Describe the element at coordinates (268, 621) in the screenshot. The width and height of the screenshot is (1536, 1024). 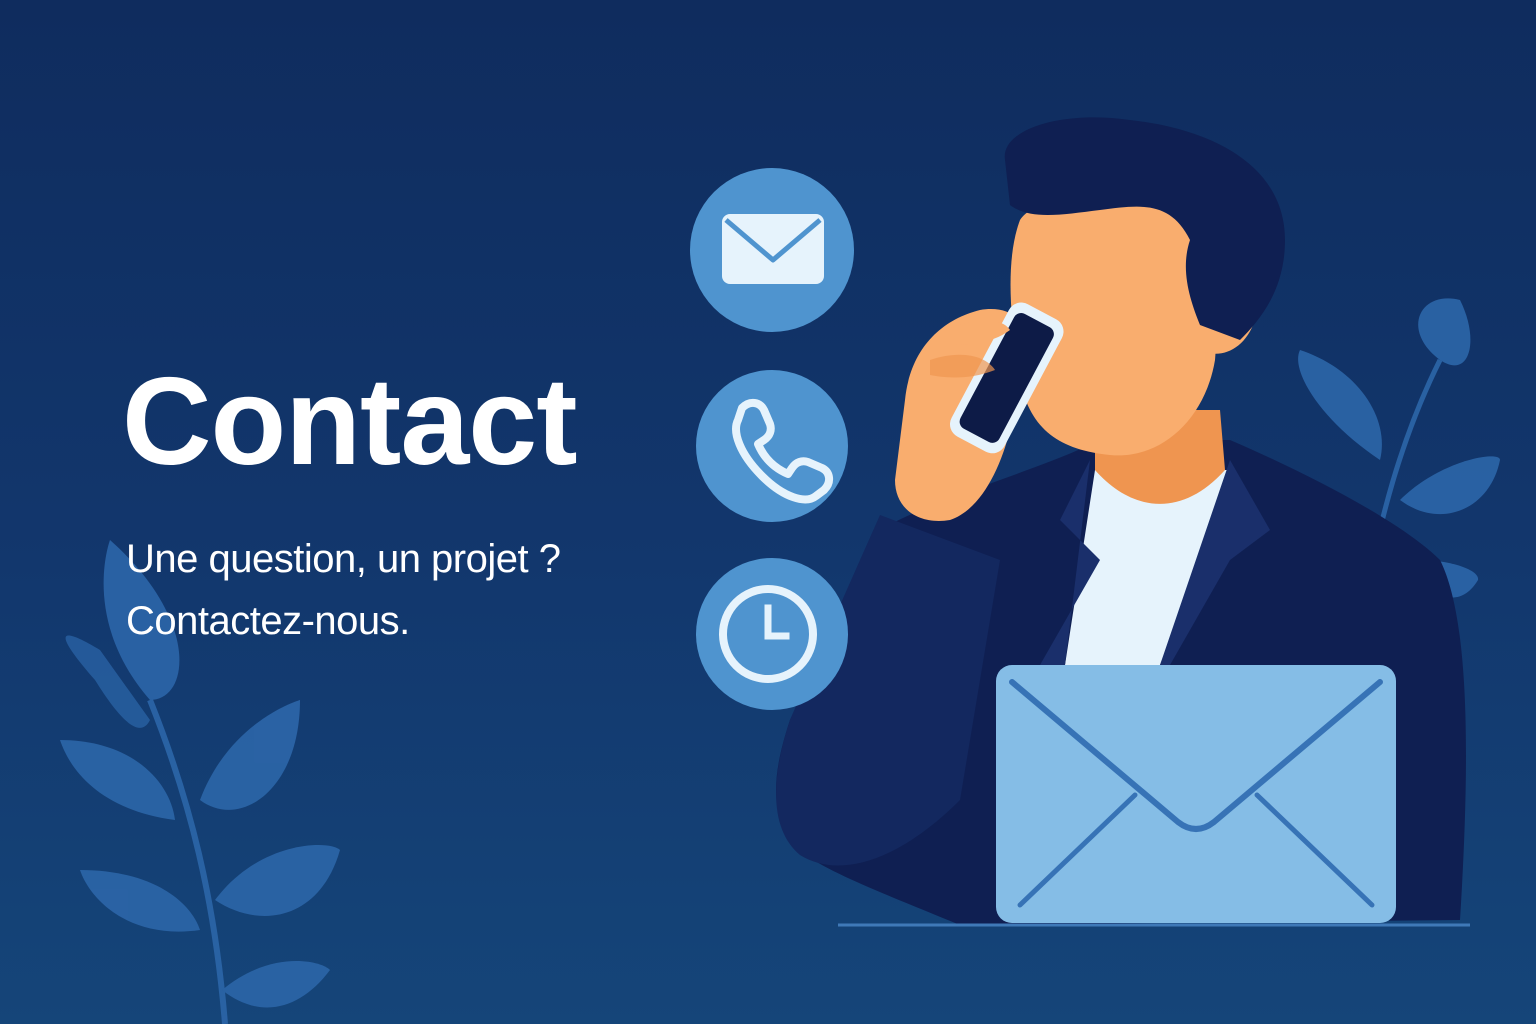
I see `subtitle-line-2: Contactez-nous.` at that location.